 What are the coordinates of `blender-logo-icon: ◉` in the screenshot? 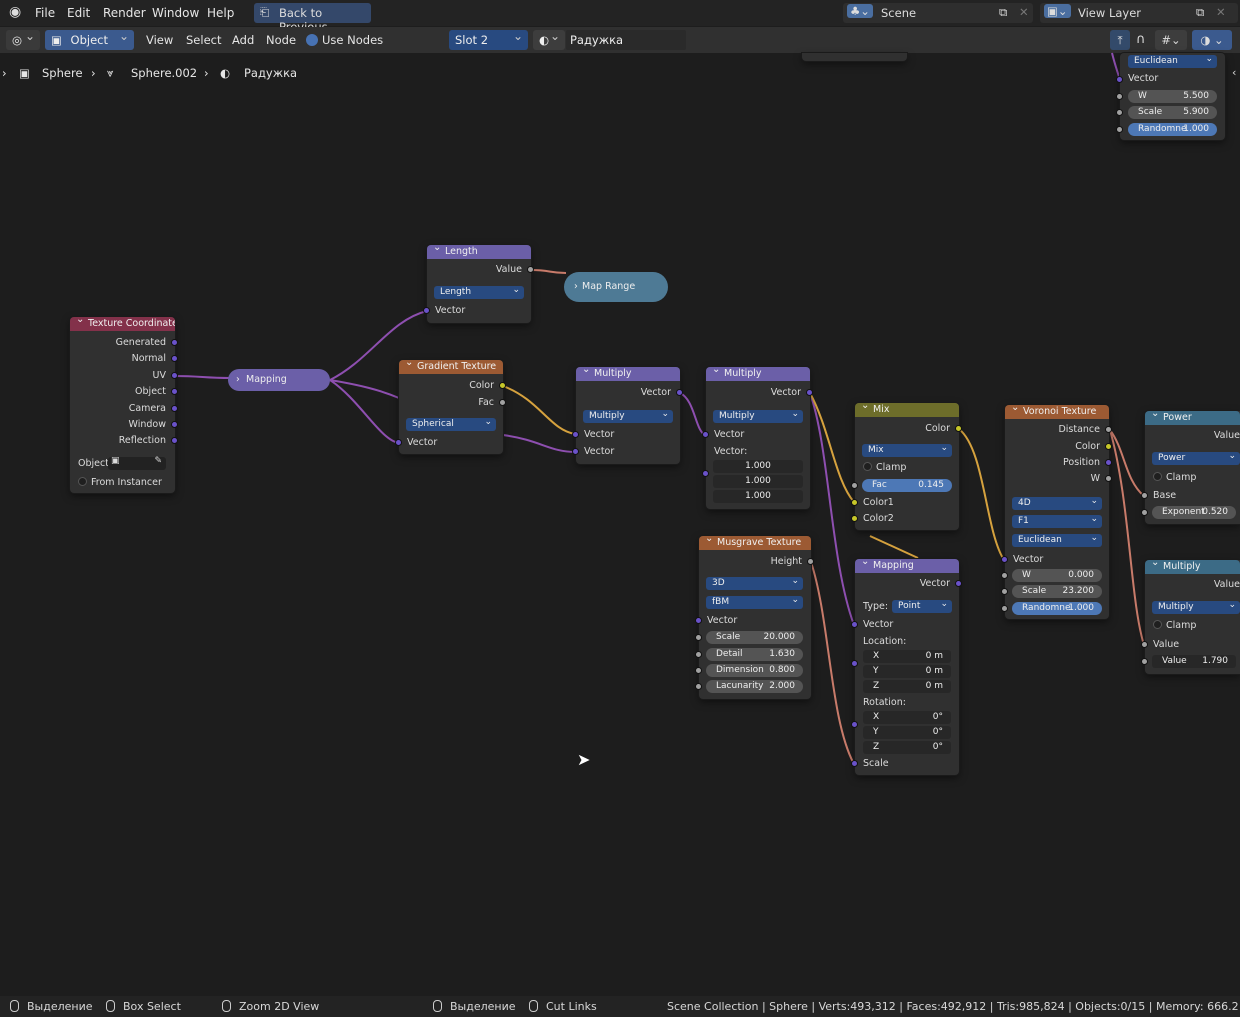 It's located at (15, 12).